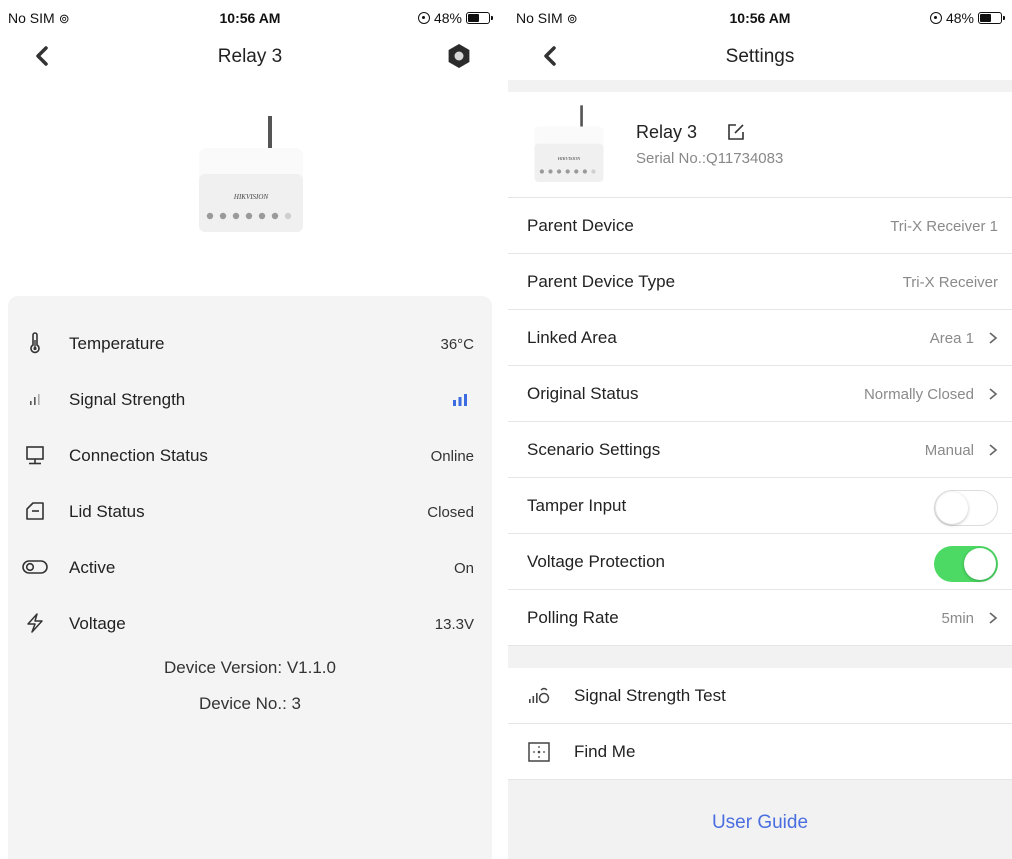  What do you see at coordinates (454, 624) in the screenshot?
I see `voltage-value: 13.3V` at bounding box center [454, 624].